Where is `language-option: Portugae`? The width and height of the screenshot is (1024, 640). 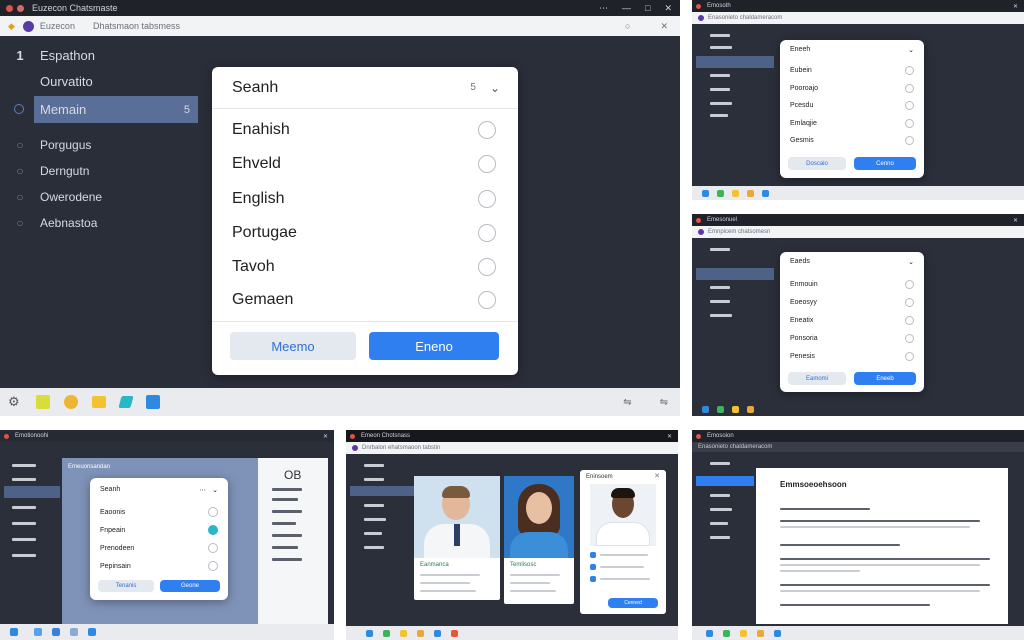
language-option: Portugae is located at coordinates (364, 233).